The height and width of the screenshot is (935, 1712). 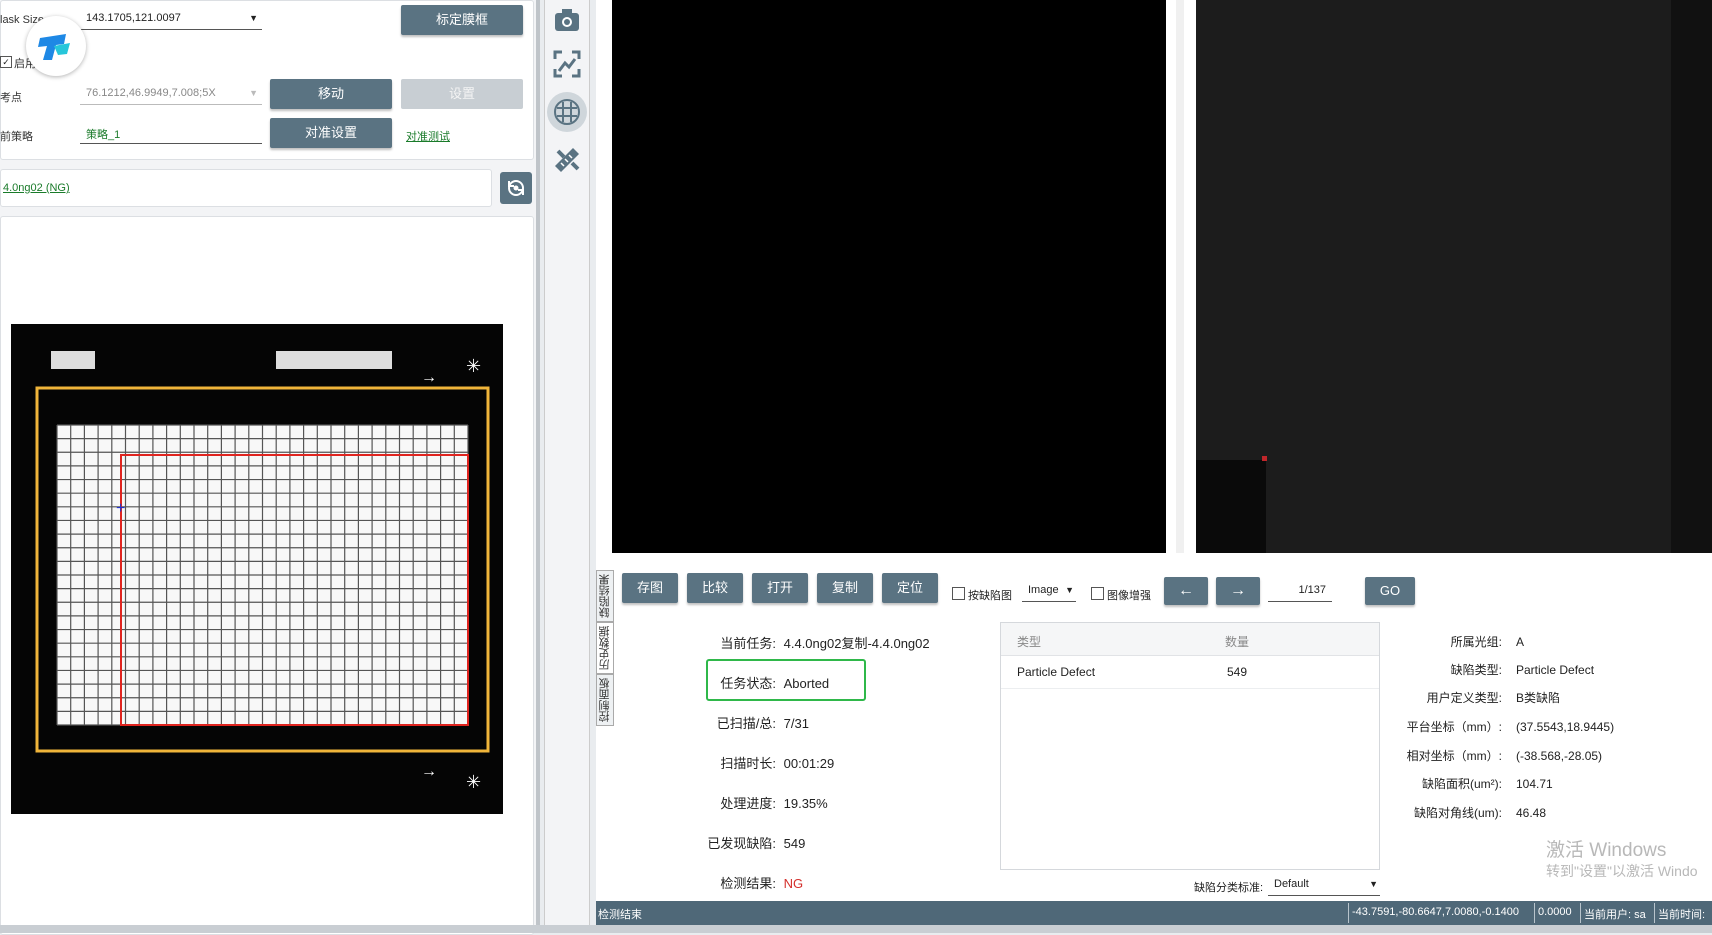 What do you see at coordinates (1190, 639) in the screenshot?
I see `table-header: 类型 数量` at bounding box center [1190, 639].